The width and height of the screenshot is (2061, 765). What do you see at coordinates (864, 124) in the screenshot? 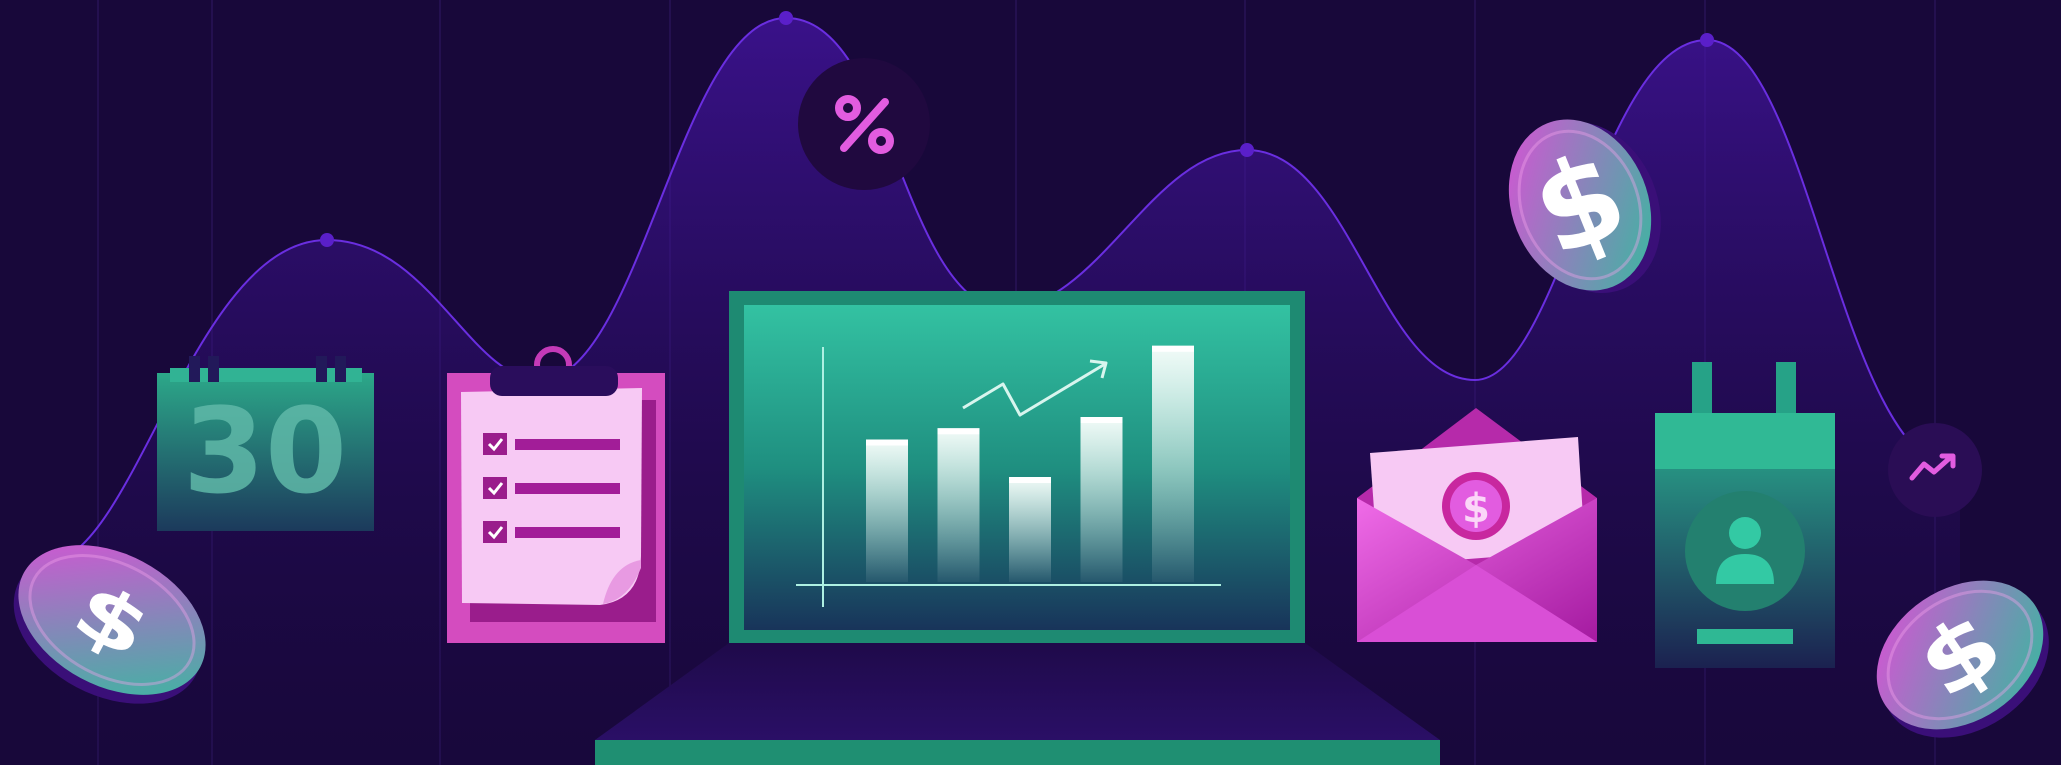
I see `percent-bubble` at bounding box center [864, 124].